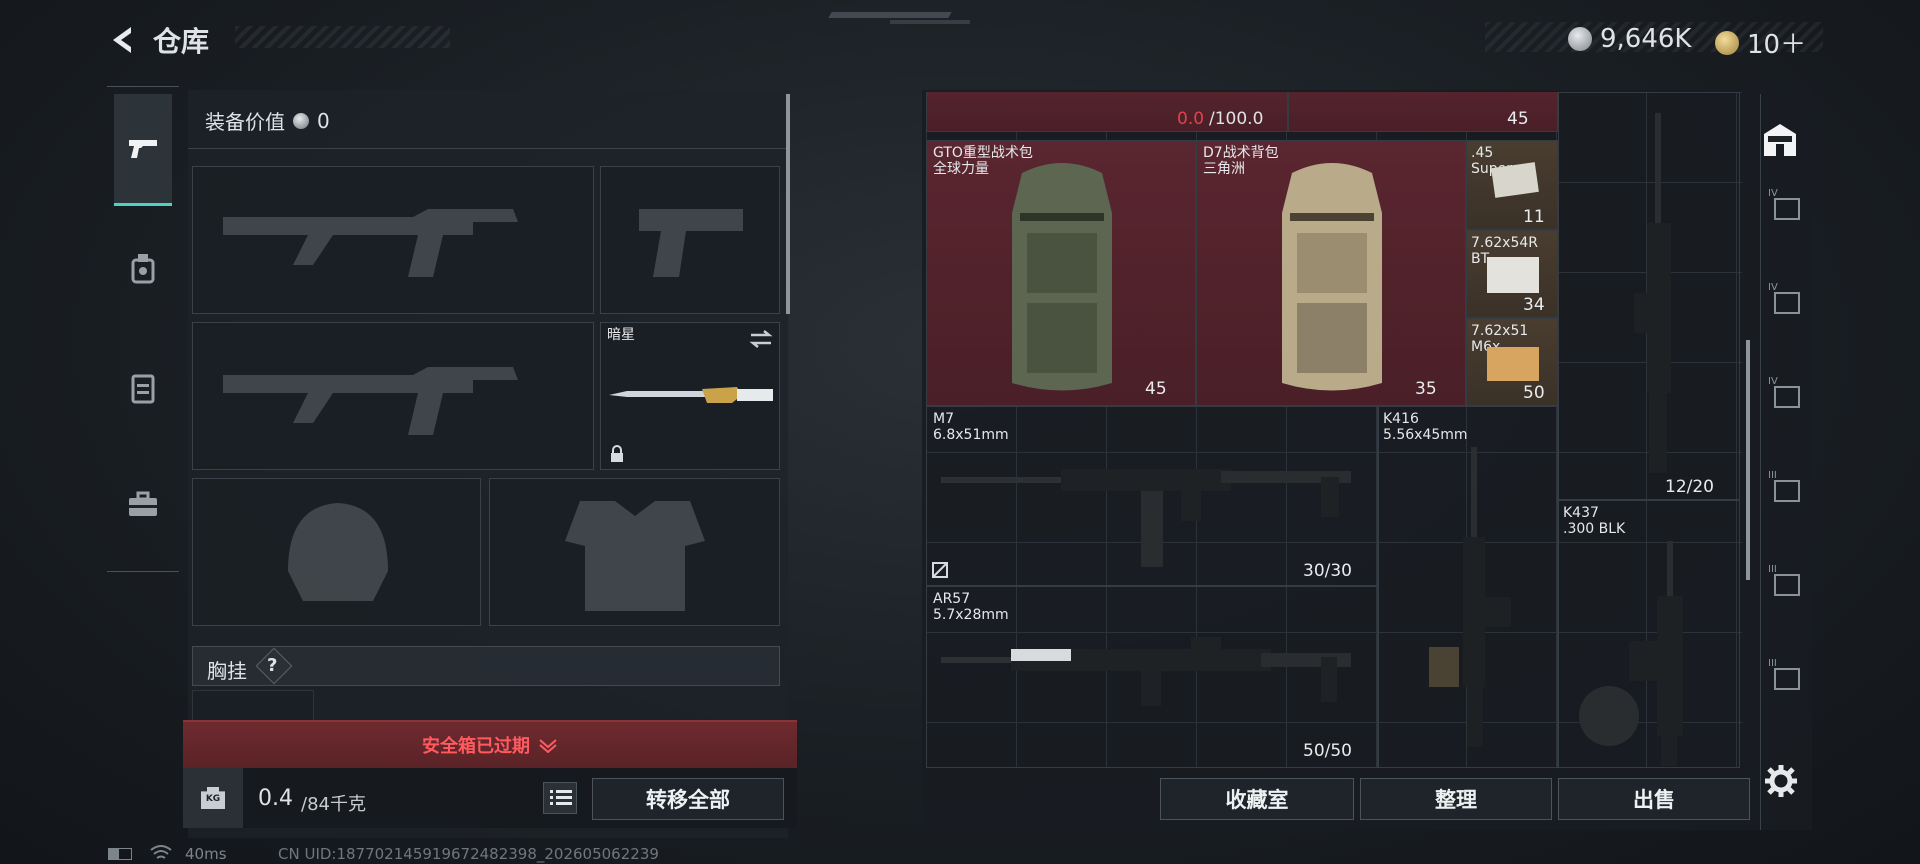 This screenshot has width=1920, height=864. What do you see at coordinates (548, 746) in the screenshot?
I see `chevron-down-icon` at bounding box center [548, 746].